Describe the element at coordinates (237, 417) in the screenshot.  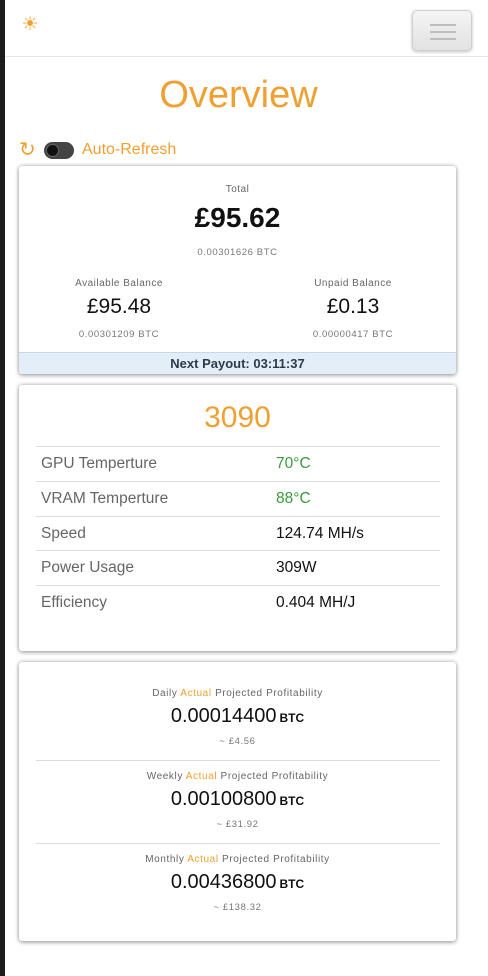
I see `gpu-name: 3090` at that location.